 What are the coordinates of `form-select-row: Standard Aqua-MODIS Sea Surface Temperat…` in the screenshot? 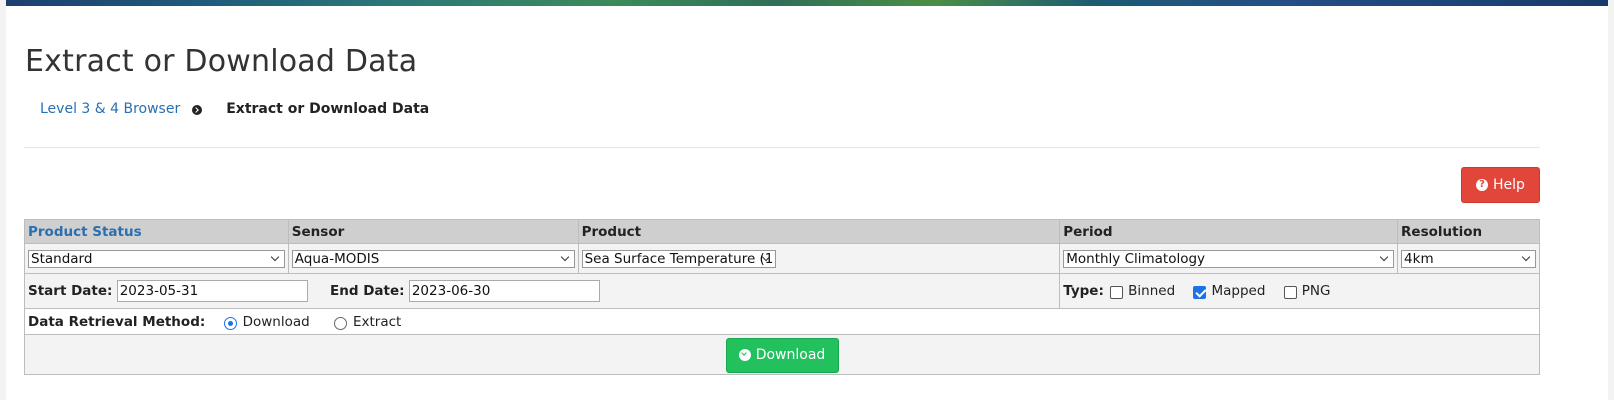 It's located at (782, 258).